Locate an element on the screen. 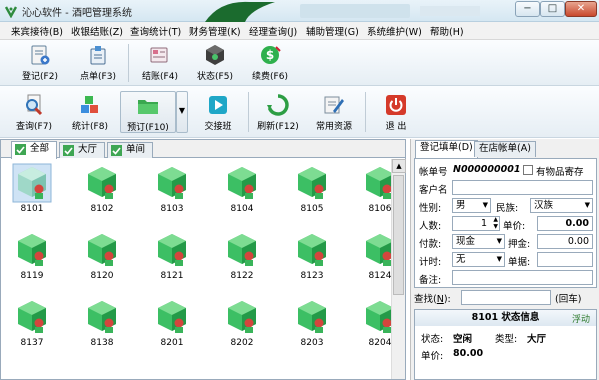 The image size is (599, 380). timing-select: 无 is located at coordinates (478, 259).